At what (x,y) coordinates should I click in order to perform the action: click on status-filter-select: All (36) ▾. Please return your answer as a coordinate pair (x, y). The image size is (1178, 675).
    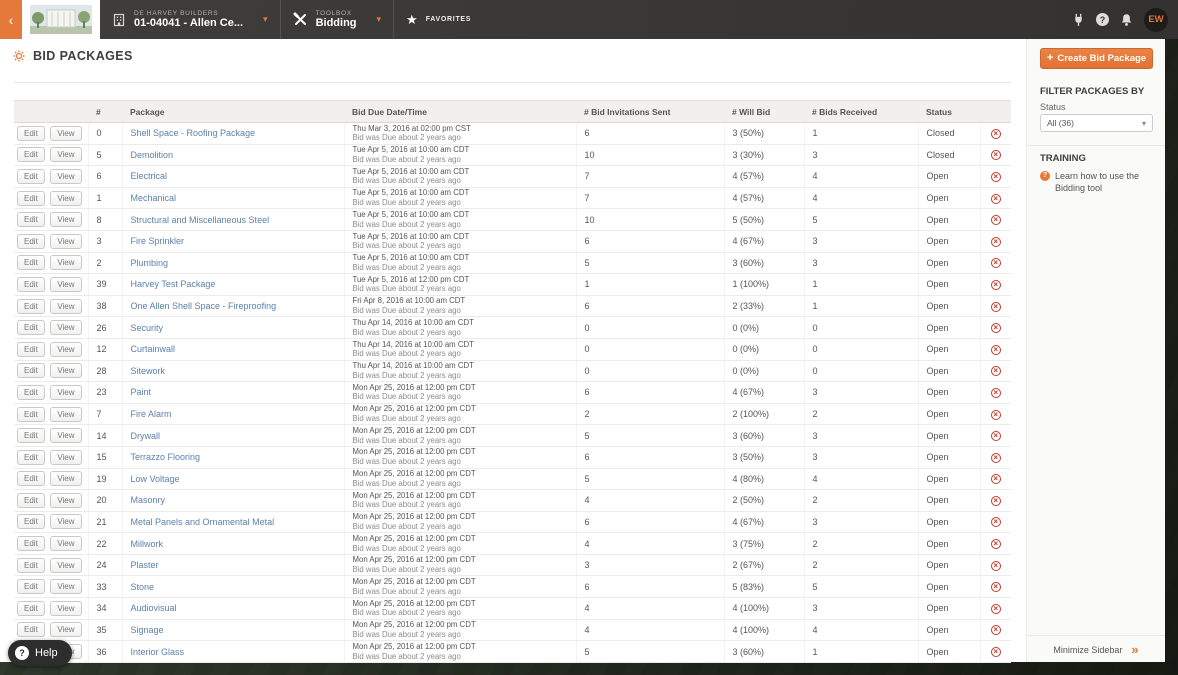
    Looking at the image, I should click on (1096, 123).